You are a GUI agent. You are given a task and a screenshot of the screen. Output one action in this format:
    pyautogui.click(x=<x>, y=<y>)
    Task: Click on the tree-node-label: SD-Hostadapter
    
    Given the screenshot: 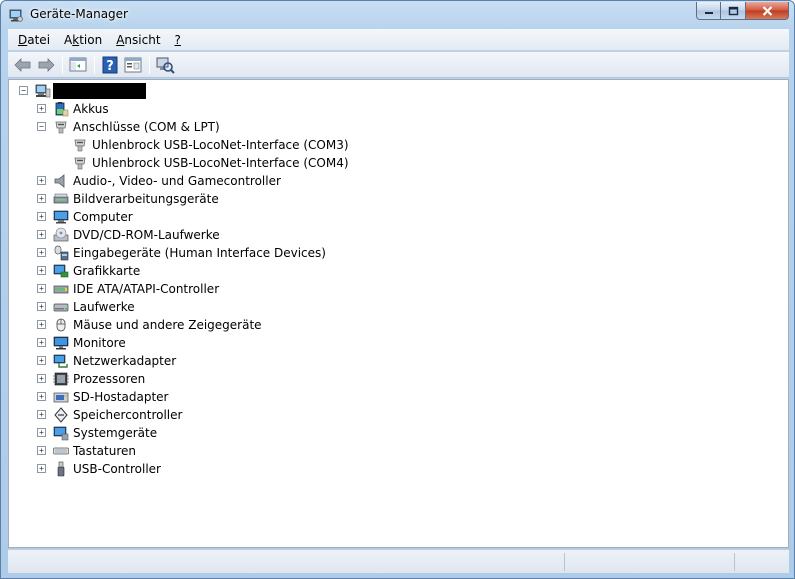 What is the action you would take?
    pyautogui.click(x=121, y=397)
    